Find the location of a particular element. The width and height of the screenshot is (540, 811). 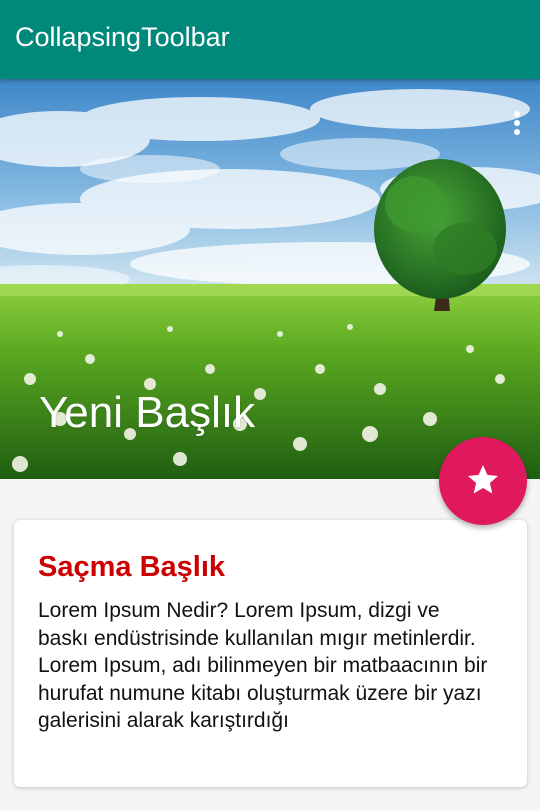

favorite-fab-button is located at coordinates (483, 481).